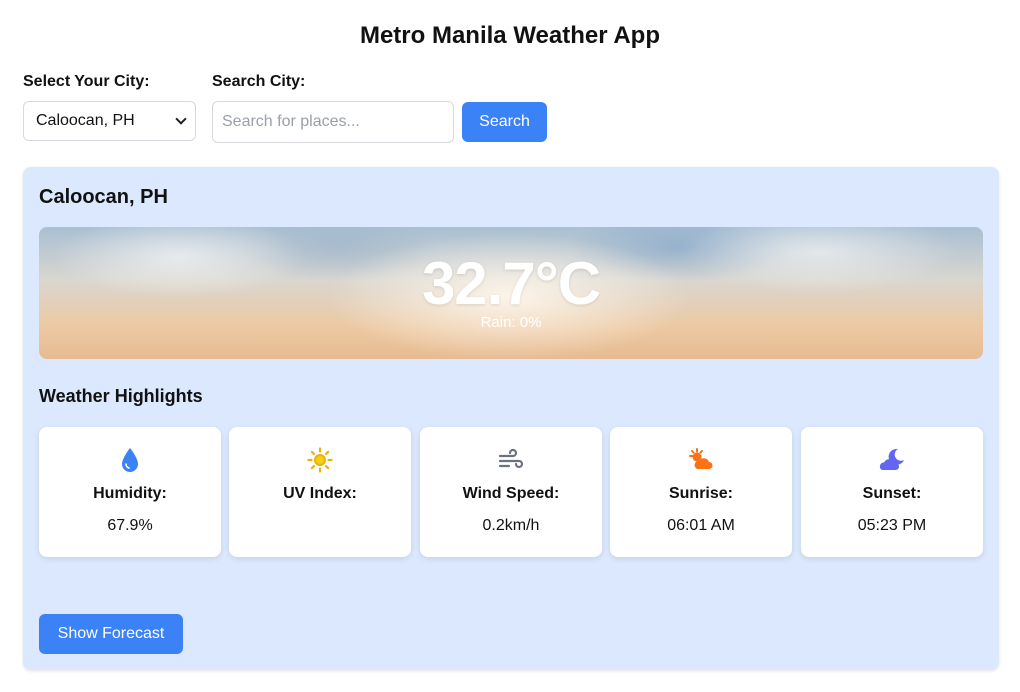 The image size is (1020, 692). I want to click on temperature-readout: 32.7°C, so click(511, 283).